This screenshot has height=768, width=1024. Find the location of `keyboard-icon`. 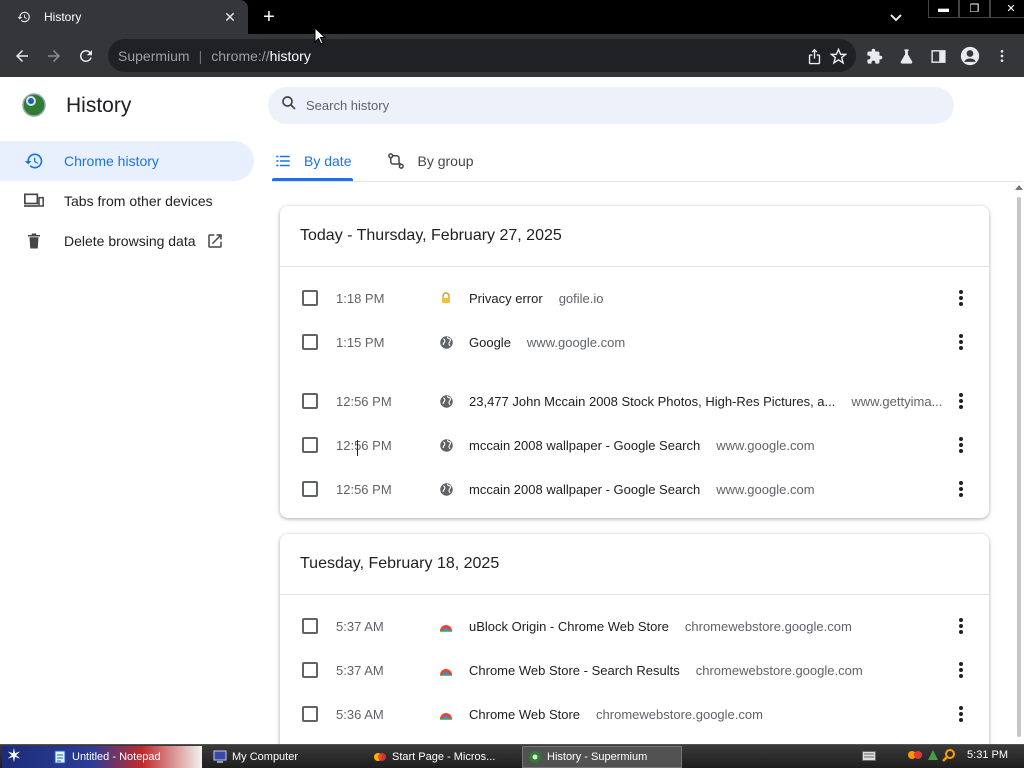

keyboard-icon is located at coordinates (869, 757).